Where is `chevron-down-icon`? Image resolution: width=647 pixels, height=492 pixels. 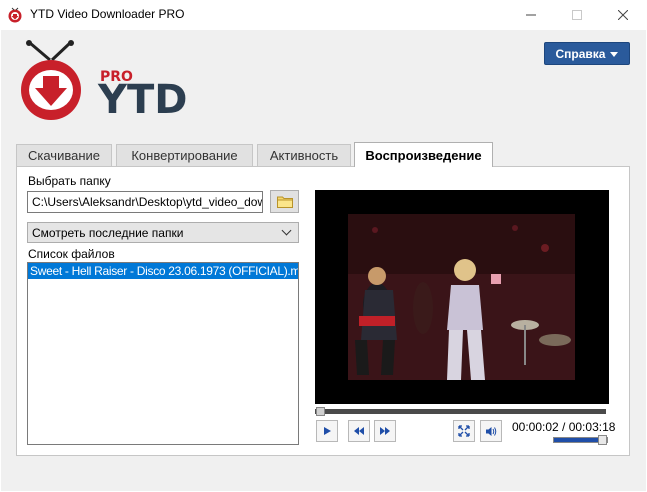
chevron-down-icon is located at coordinates (286, 230).